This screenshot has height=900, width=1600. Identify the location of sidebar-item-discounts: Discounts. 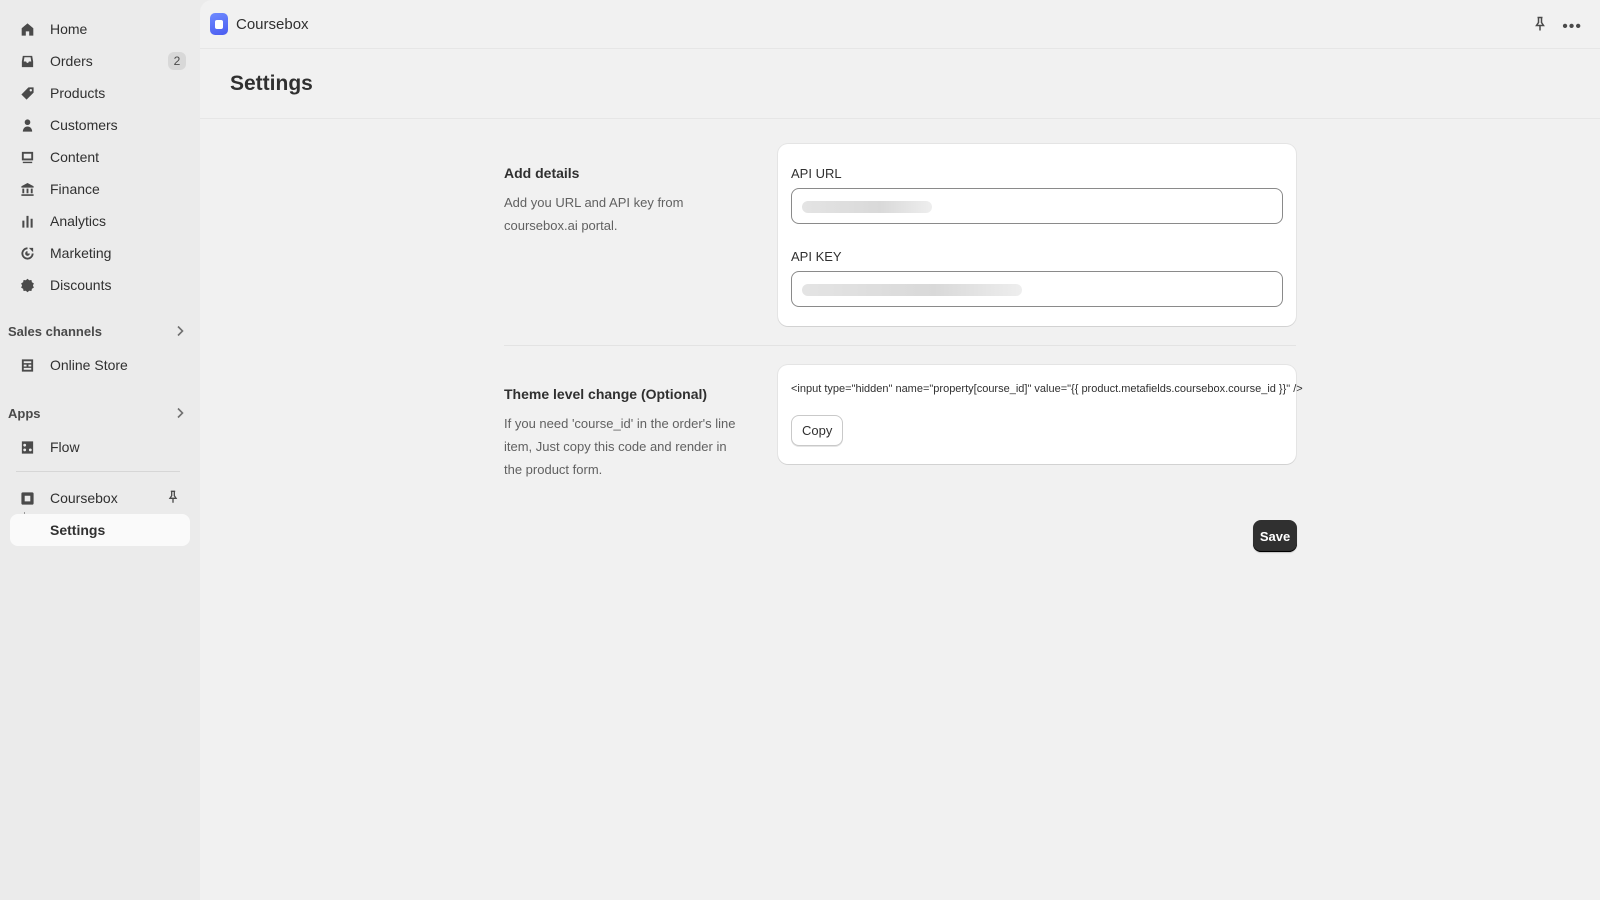
(100, 285).